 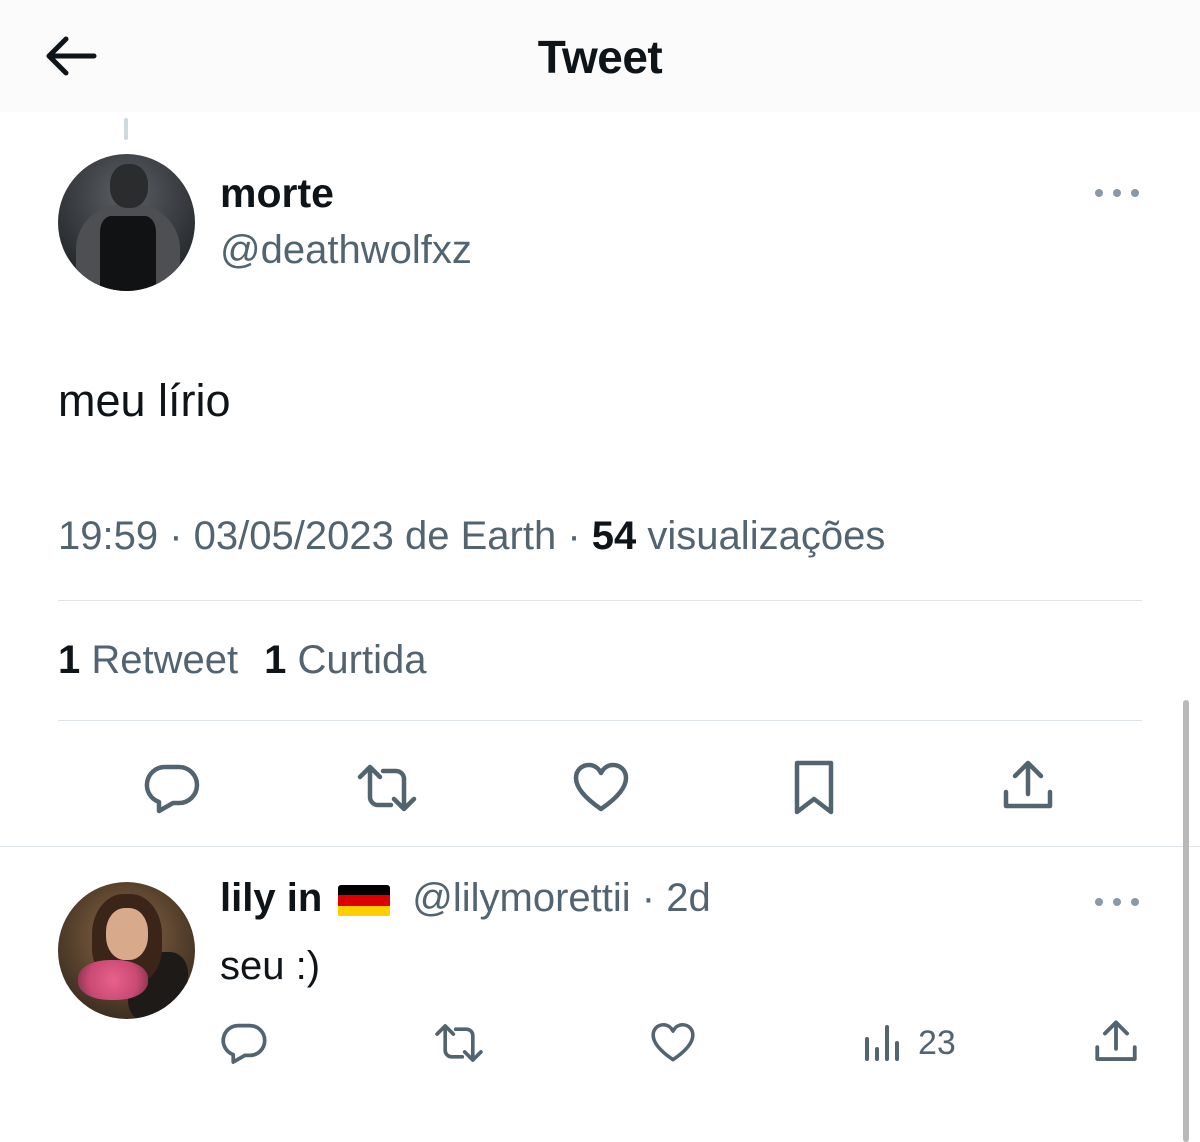 I want to click on tweet-time: 19:59, so click(x=108, y=536).